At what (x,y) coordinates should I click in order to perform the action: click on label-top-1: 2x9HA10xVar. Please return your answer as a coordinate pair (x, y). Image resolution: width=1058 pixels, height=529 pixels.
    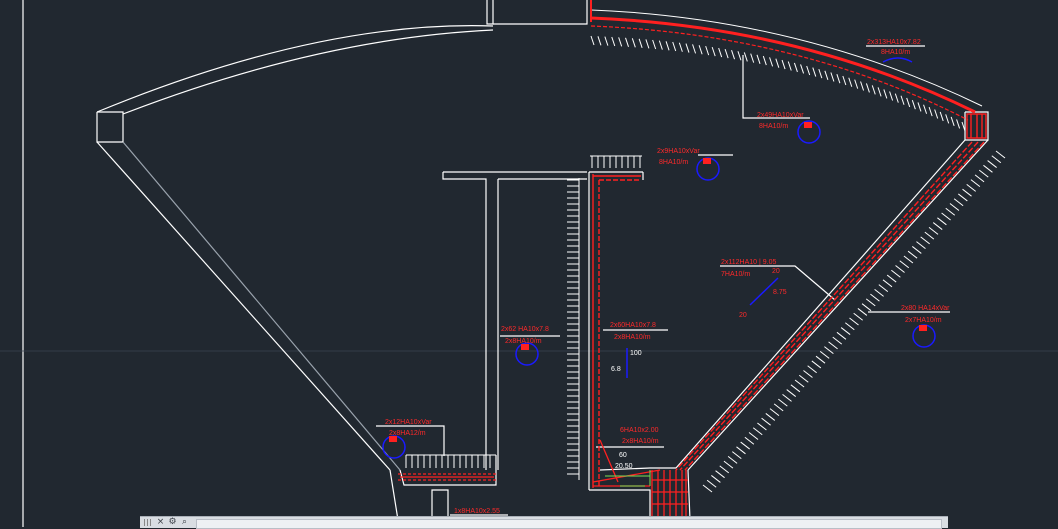
    Looking at the image, I should click on (678, 151).